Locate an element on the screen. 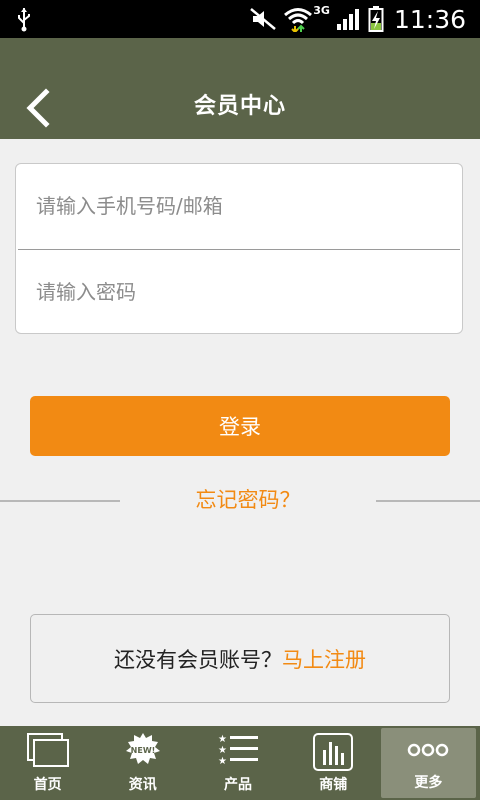 The height and width of the screenshot is (800, 480). nav-label-store: 商铺 is located at coordinates (333, 785).